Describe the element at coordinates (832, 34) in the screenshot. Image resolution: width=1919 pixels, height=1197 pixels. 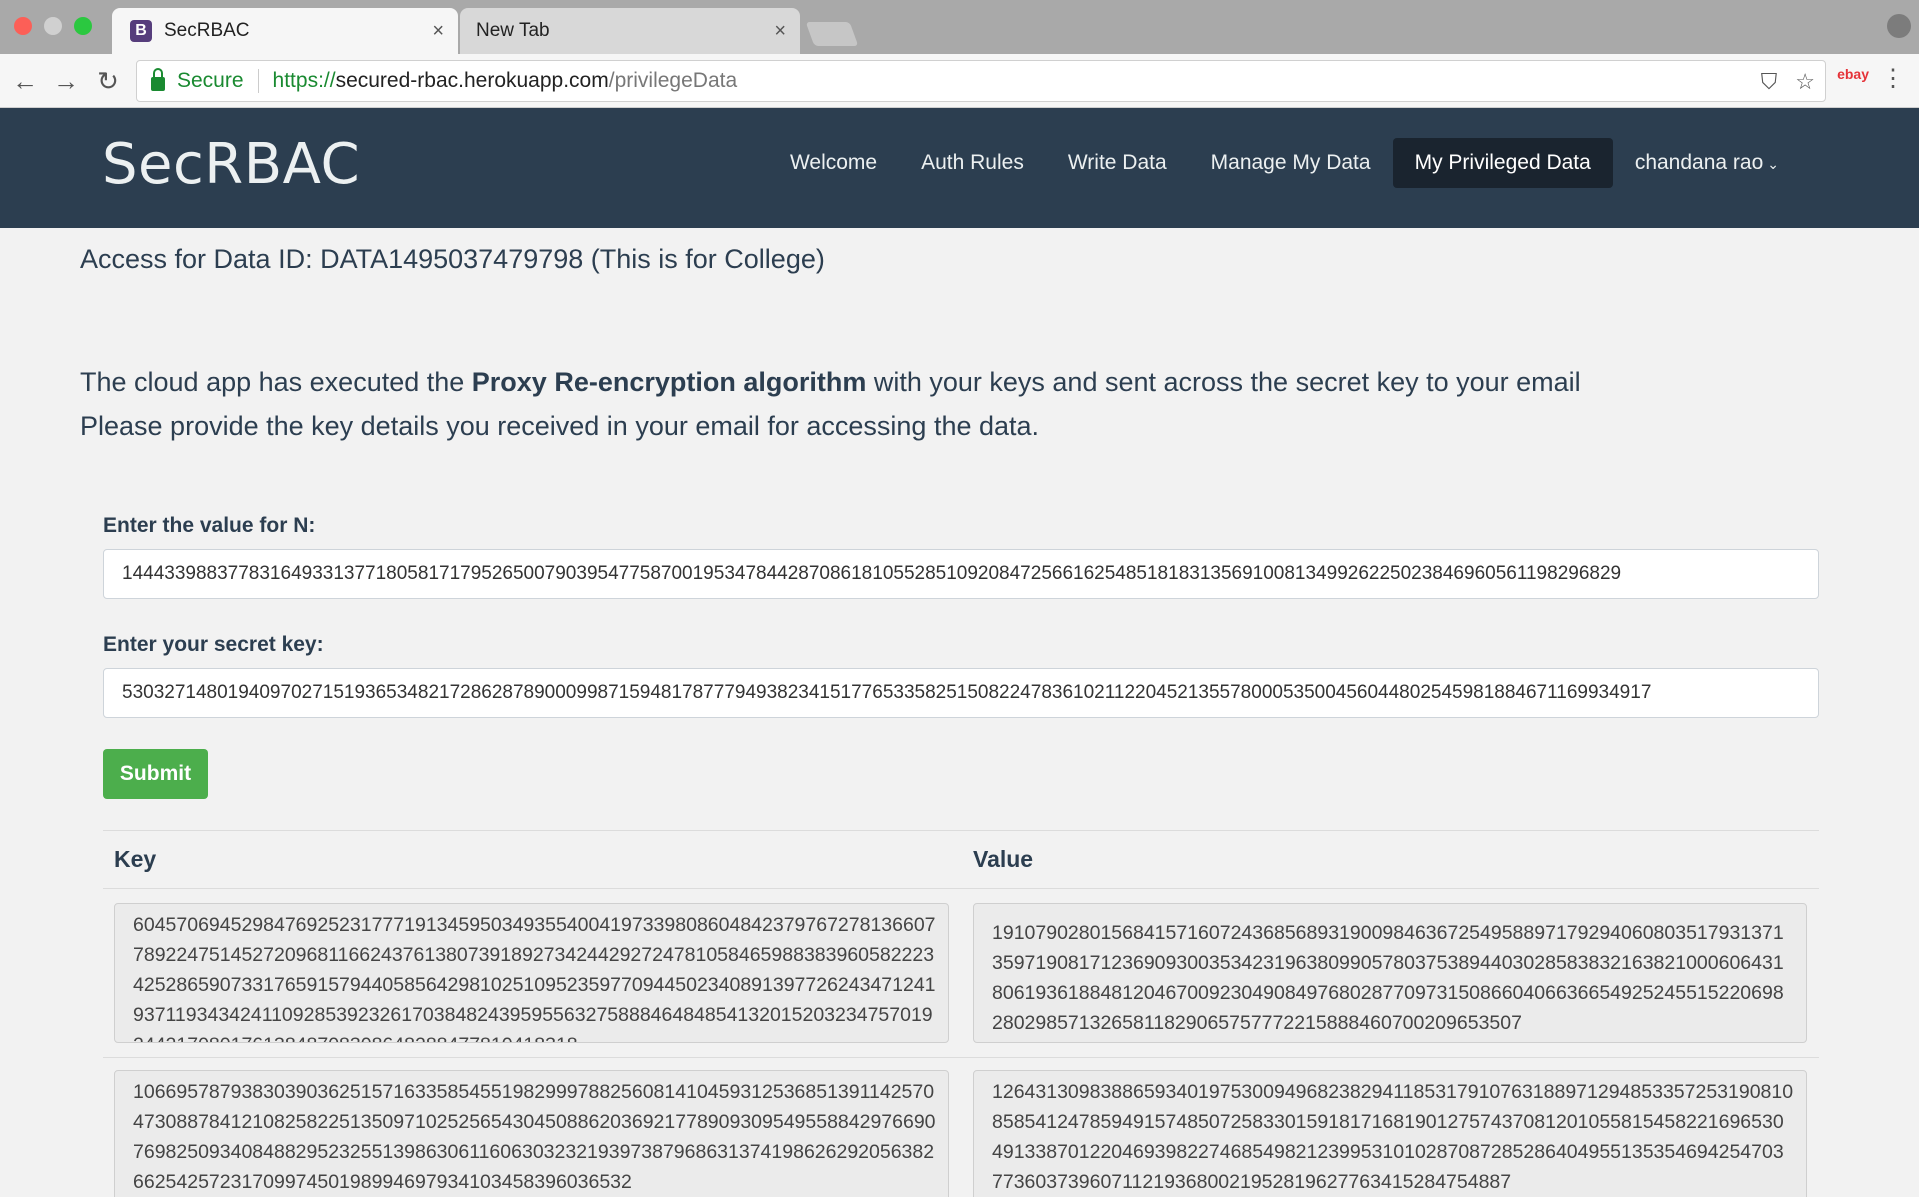
I see `new-tab-button` at that location.